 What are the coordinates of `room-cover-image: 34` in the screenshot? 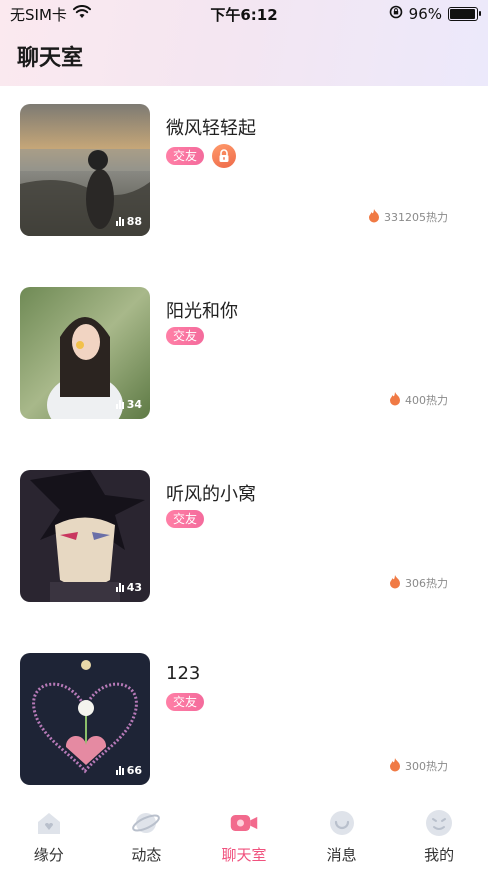 It's located at (85, 353).